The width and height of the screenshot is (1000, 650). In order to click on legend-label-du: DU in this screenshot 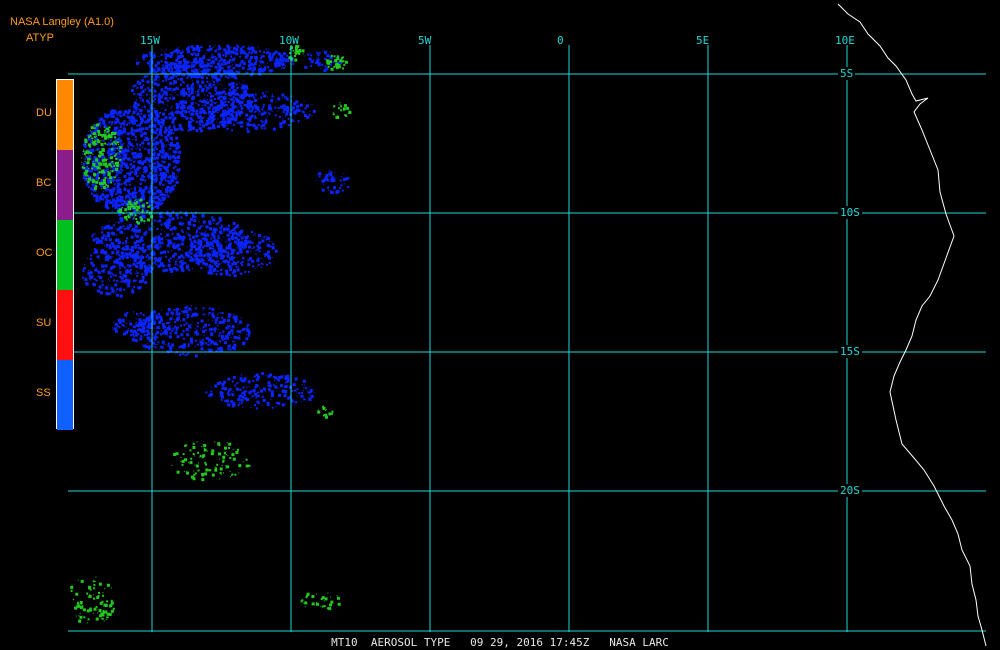, I will do `click(44, 113)`.